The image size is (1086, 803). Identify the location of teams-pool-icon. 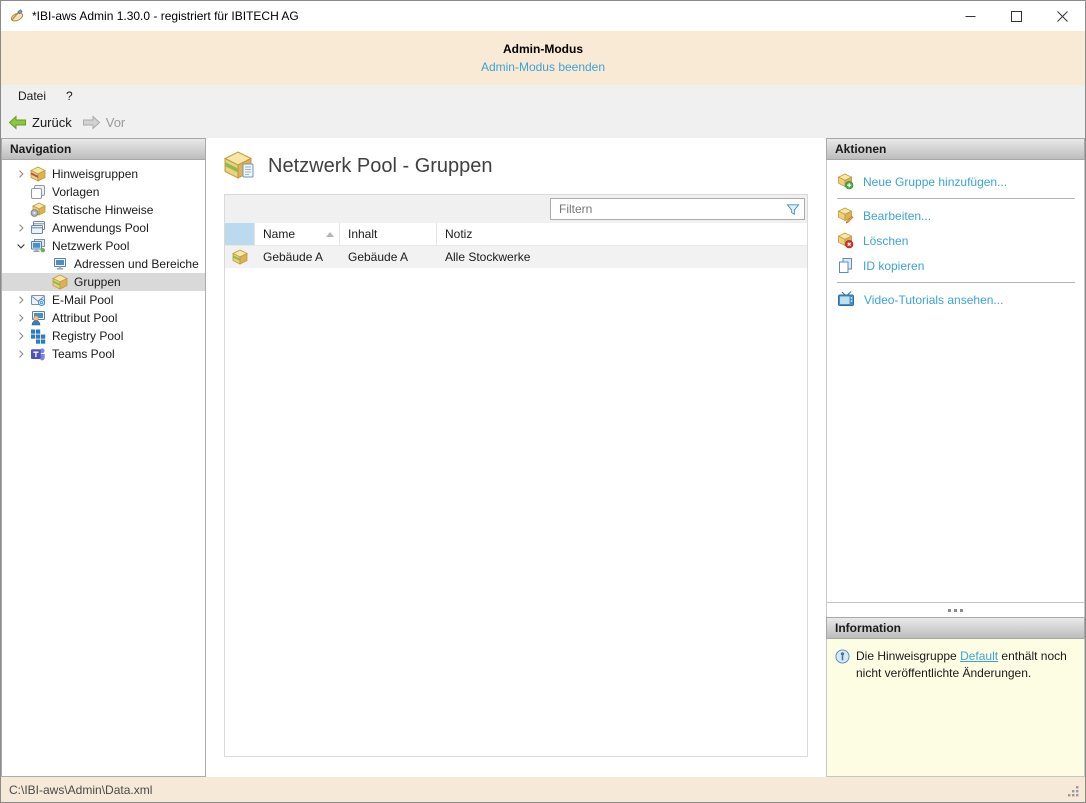
(38, 354).